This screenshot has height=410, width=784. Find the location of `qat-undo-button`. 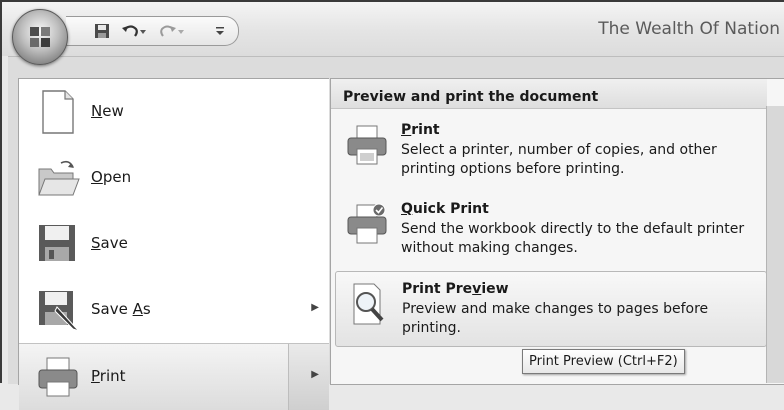

qat-undo-button is located at coordinates (134, 31).